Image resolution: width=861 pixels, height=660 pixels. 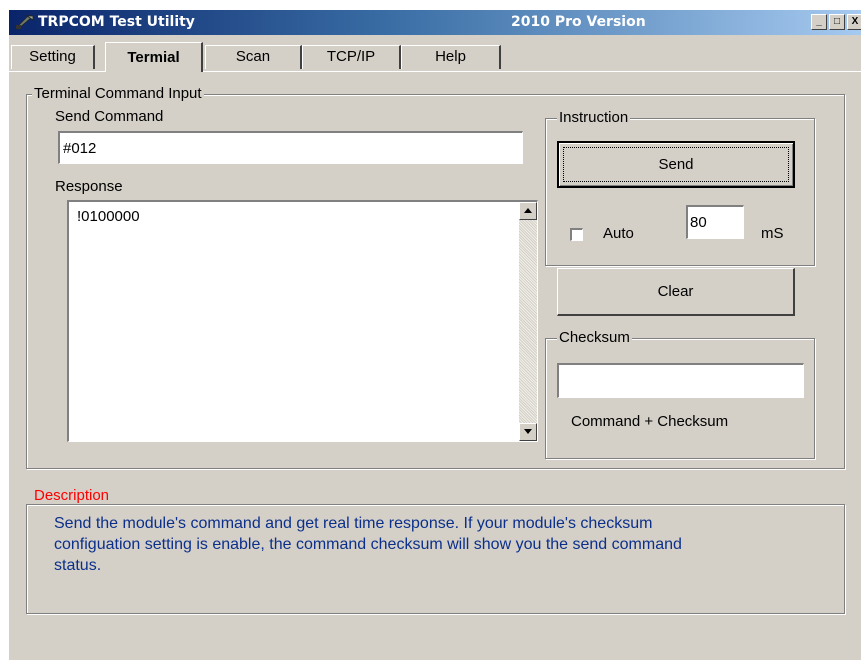 I want to click on close-icon: X, so click(x=855, y=21).